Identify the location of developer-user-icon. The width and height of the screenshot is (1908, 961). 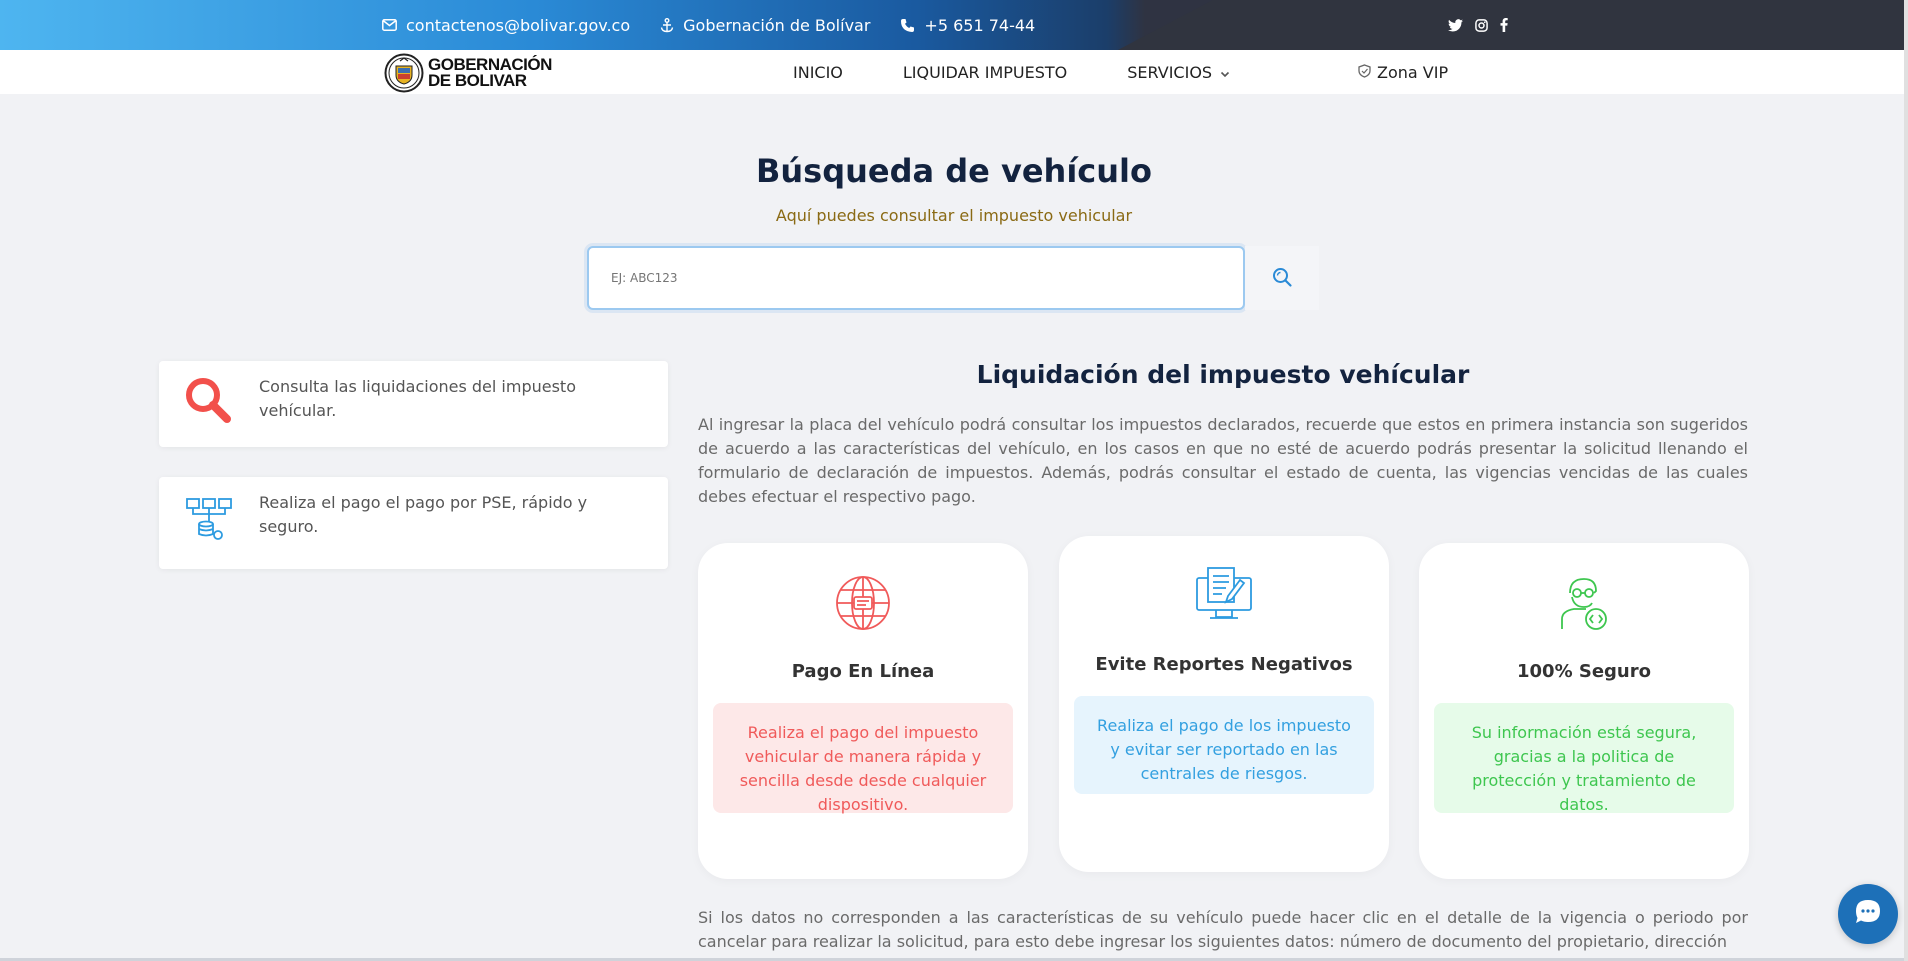
(1584, 603).